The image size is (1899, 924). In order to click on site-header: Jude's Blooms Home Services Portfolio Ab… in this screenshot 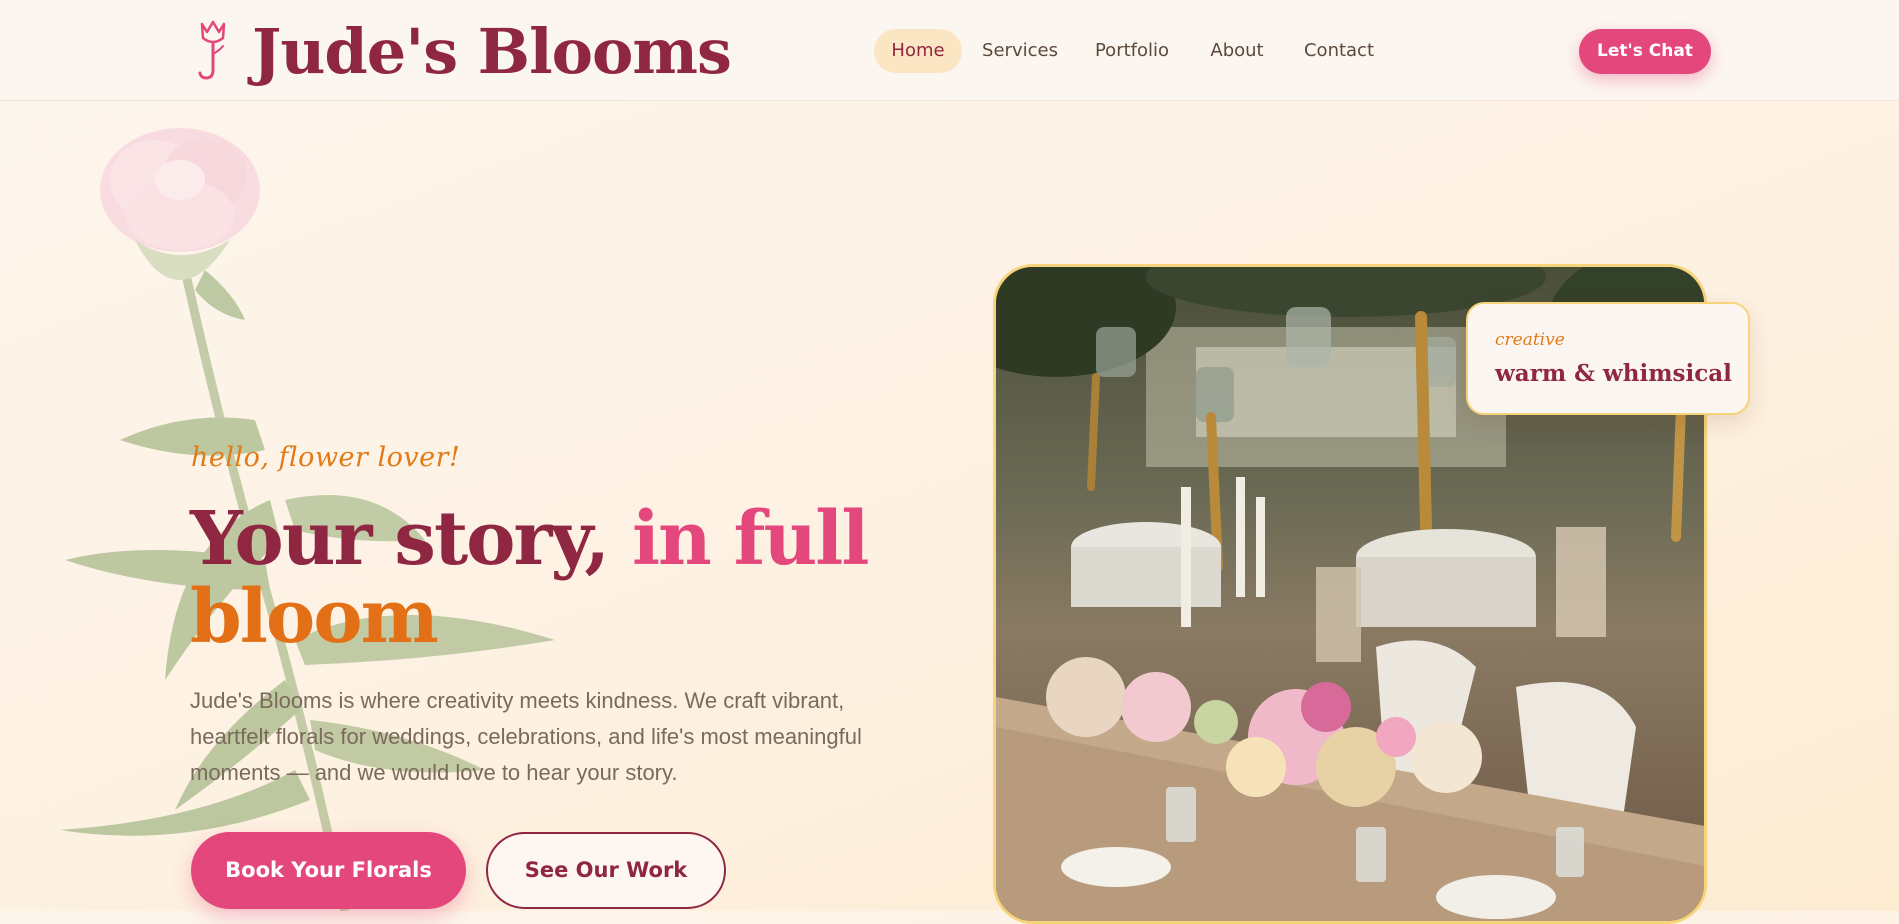, I will do `click(949, 50)`.